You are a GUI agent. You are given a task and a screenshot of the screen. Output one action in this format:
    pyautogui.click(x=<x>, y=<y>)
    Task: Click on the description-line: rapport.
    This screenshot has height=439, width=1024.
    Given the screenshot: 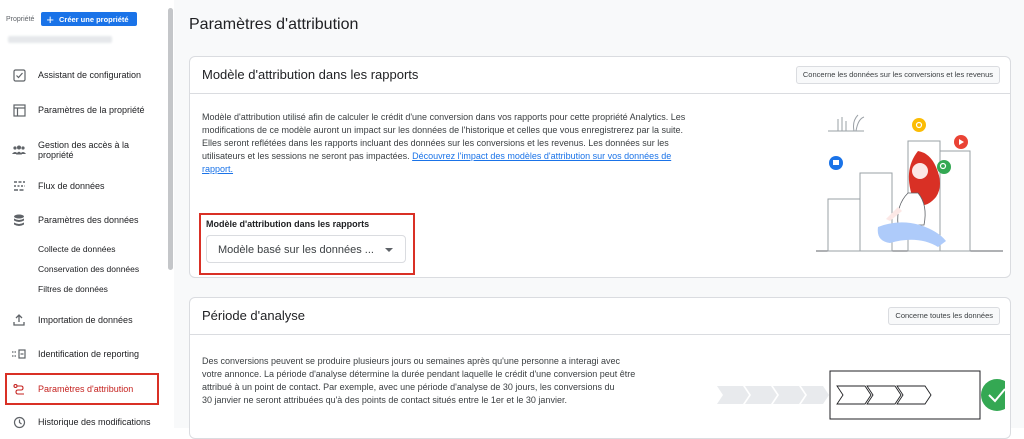 What is the action you would take?
    pyautogui.click(x=492, y=169)
    